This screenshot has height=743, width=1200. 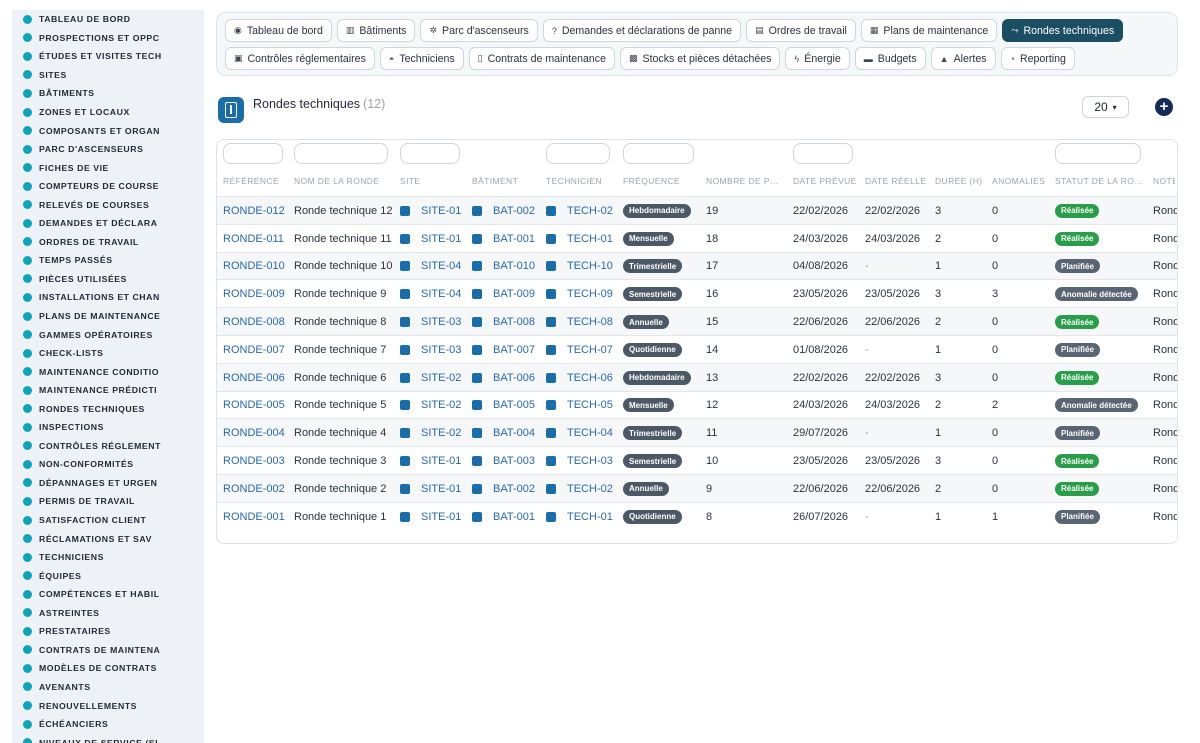 I want to click on sidebar-item-zones-et-locaux: ZONES ET LOCAUX, so click(x=108, y=112).